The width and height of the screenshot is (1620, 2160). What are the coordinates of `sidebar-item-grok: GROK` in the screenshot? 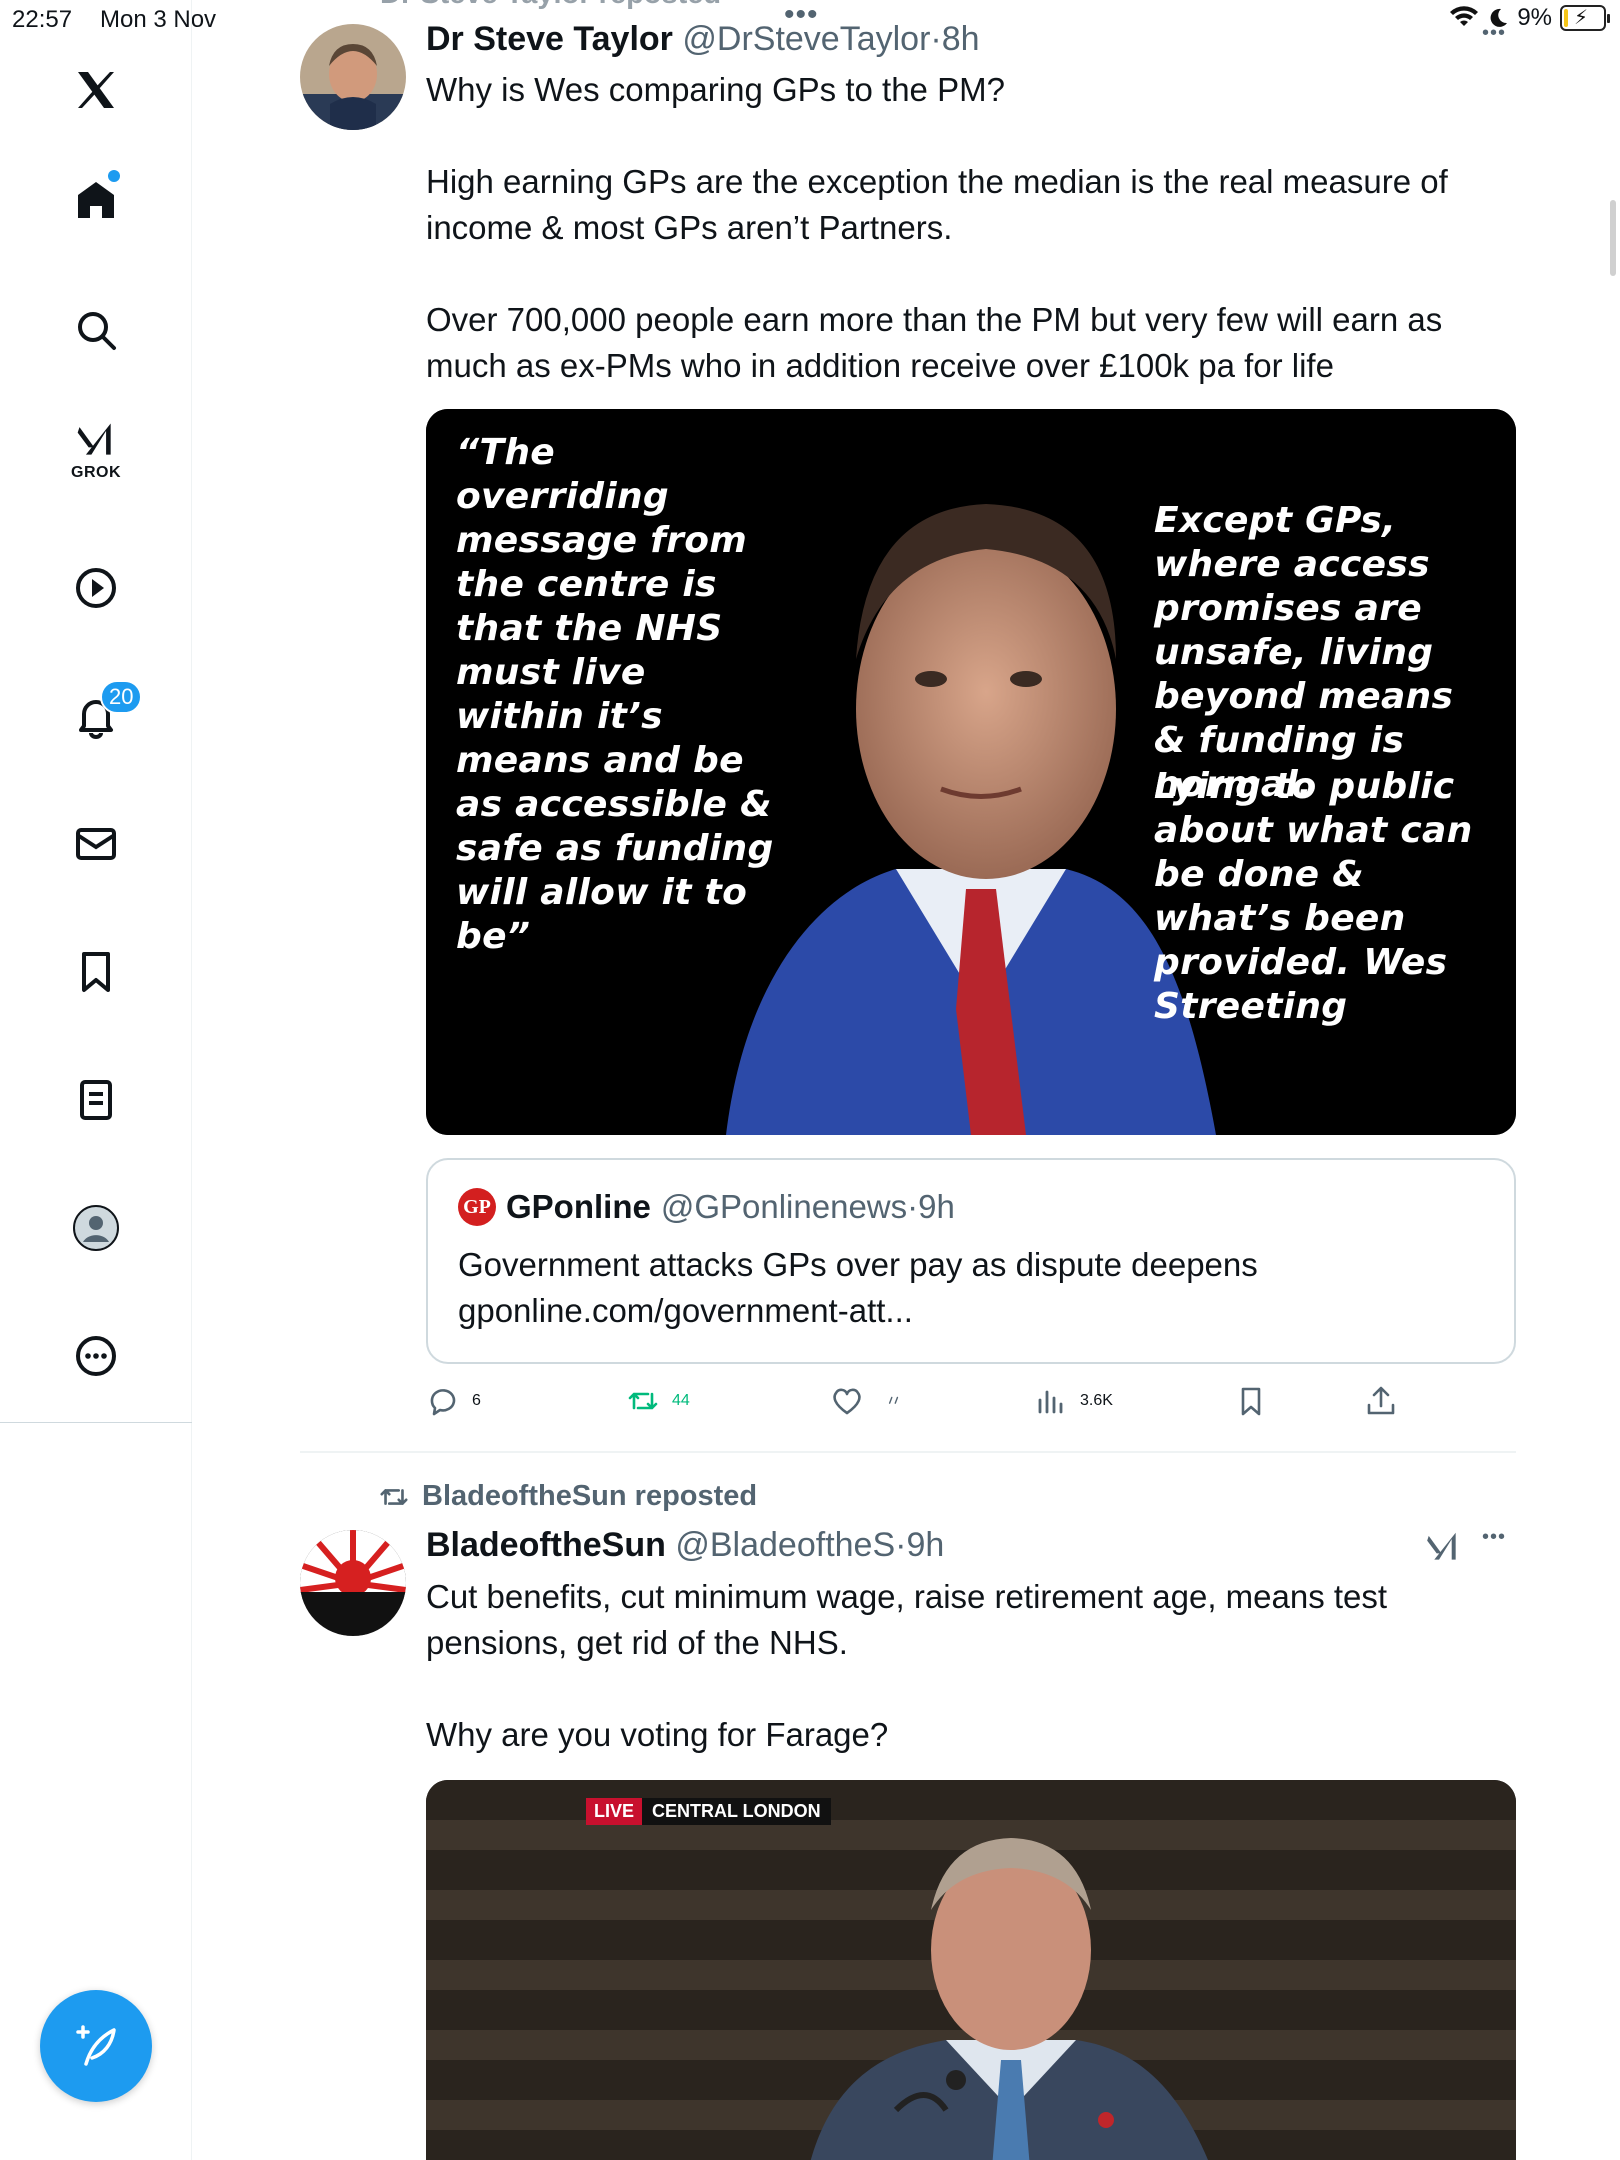 It's located at (96, 450).